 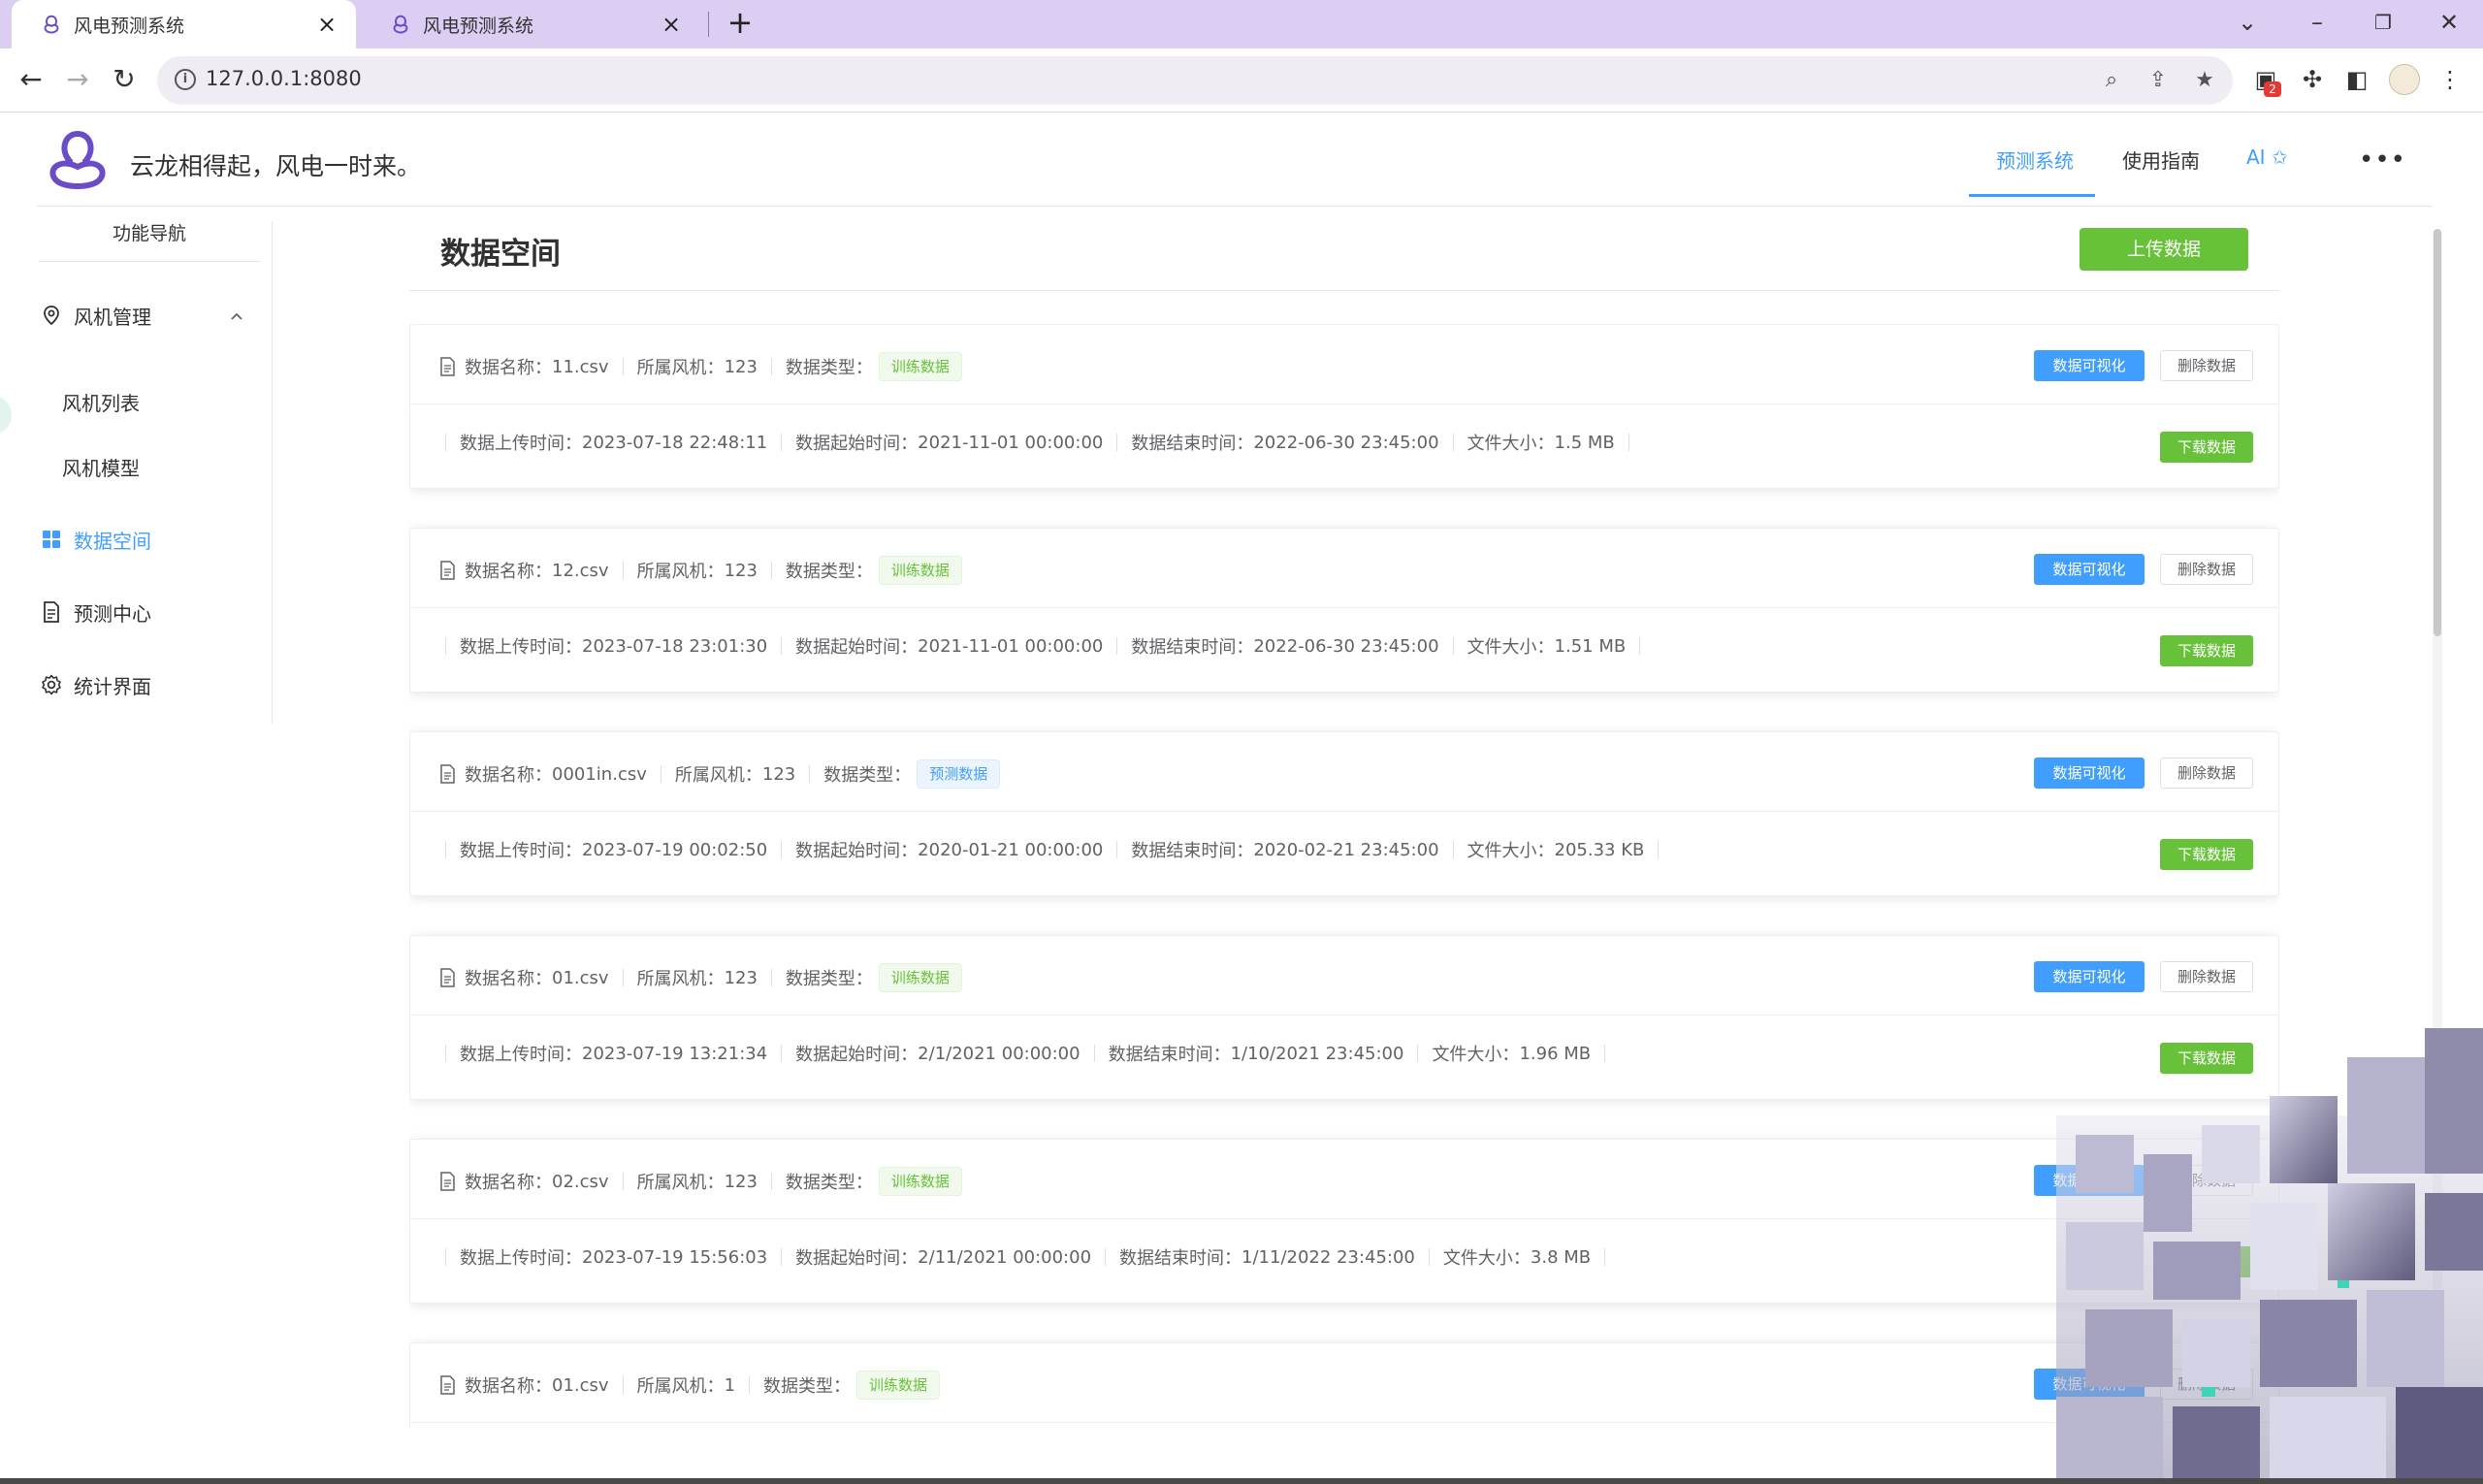 What do you see at coordinates (530, 24) in the screenshot?
I see `browser-tab-inactive: 风电预测系统 ×` at bounding box center [530, 24].